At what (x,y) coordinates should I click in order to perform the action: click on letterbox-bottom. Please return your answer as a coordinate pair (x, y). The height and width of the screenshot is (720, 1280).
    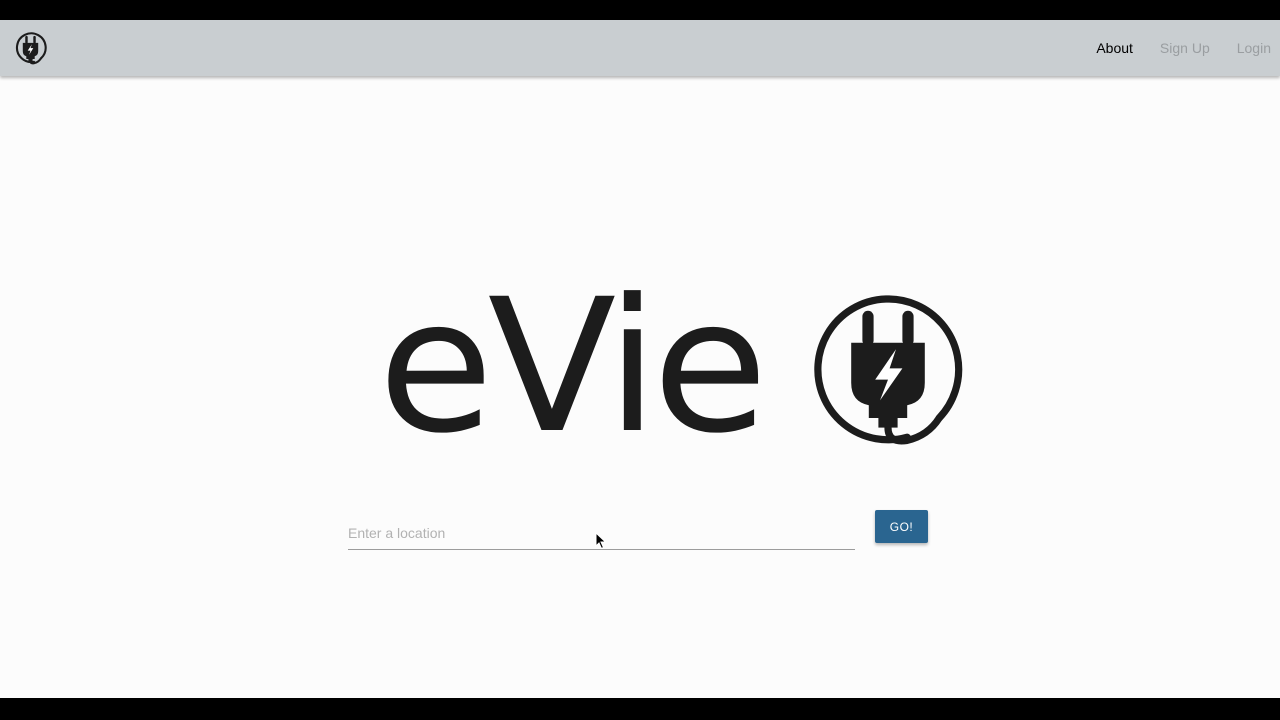
    Looking at the image, I should click on (640, 709).